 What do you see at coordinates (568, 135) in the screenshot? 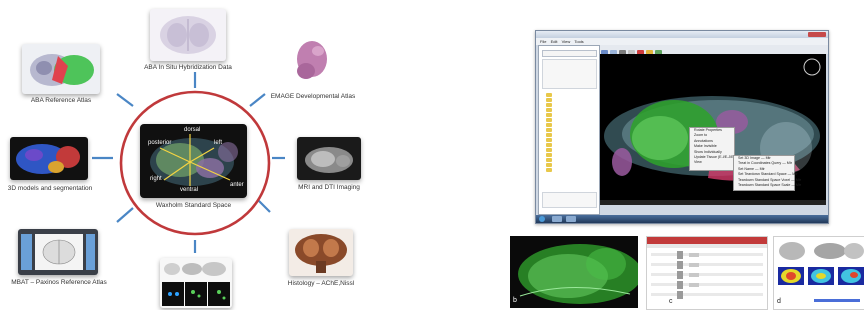
I see `structure-tree` at bounding box center [568, 135].